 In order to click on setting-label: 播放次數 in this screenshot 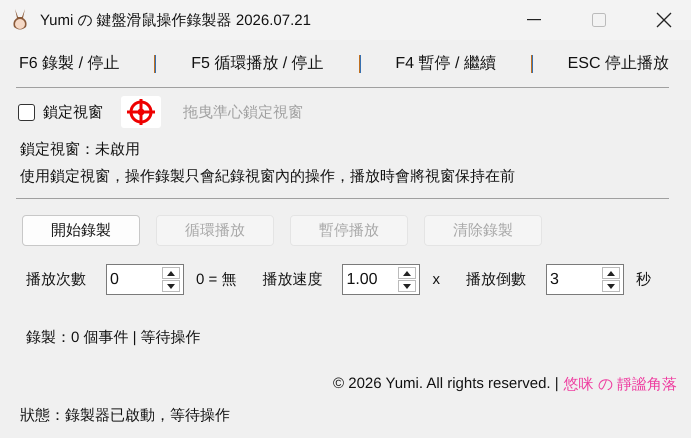, I will do `click(56, 279)`.